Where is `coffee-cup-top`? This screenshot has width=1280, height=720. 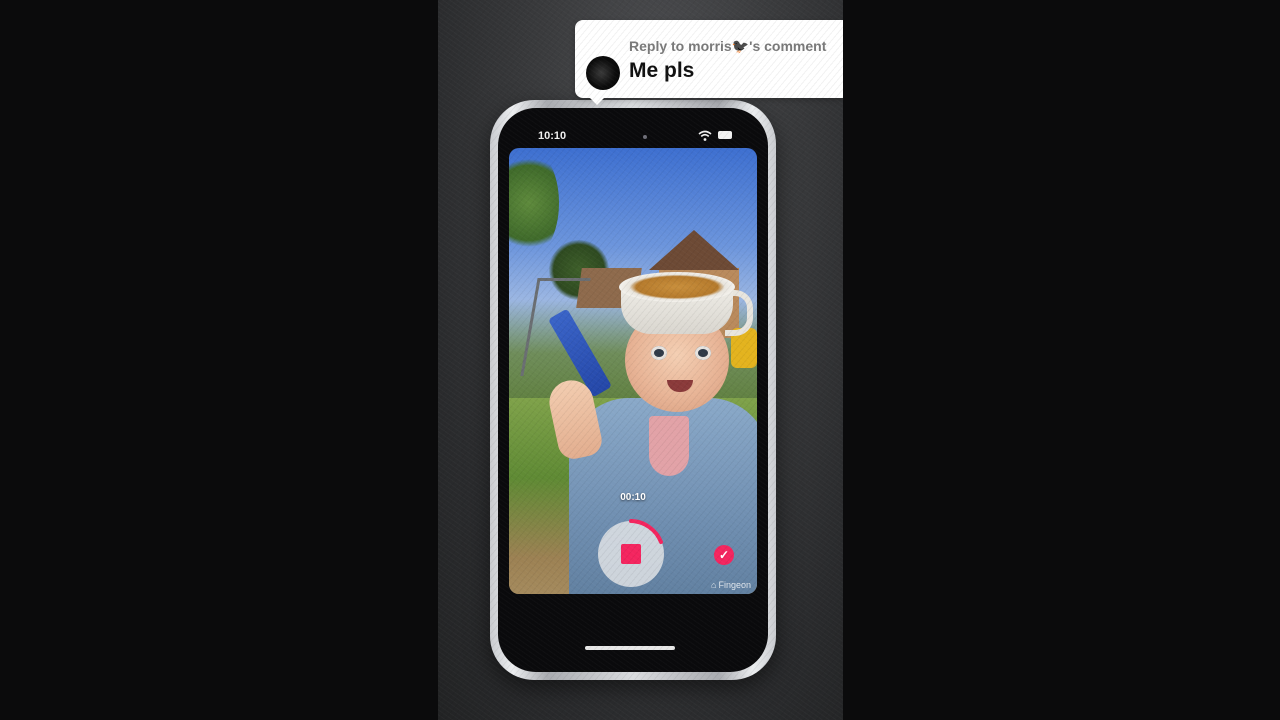 coffee-cup-top is located at coordinates (677, 287).